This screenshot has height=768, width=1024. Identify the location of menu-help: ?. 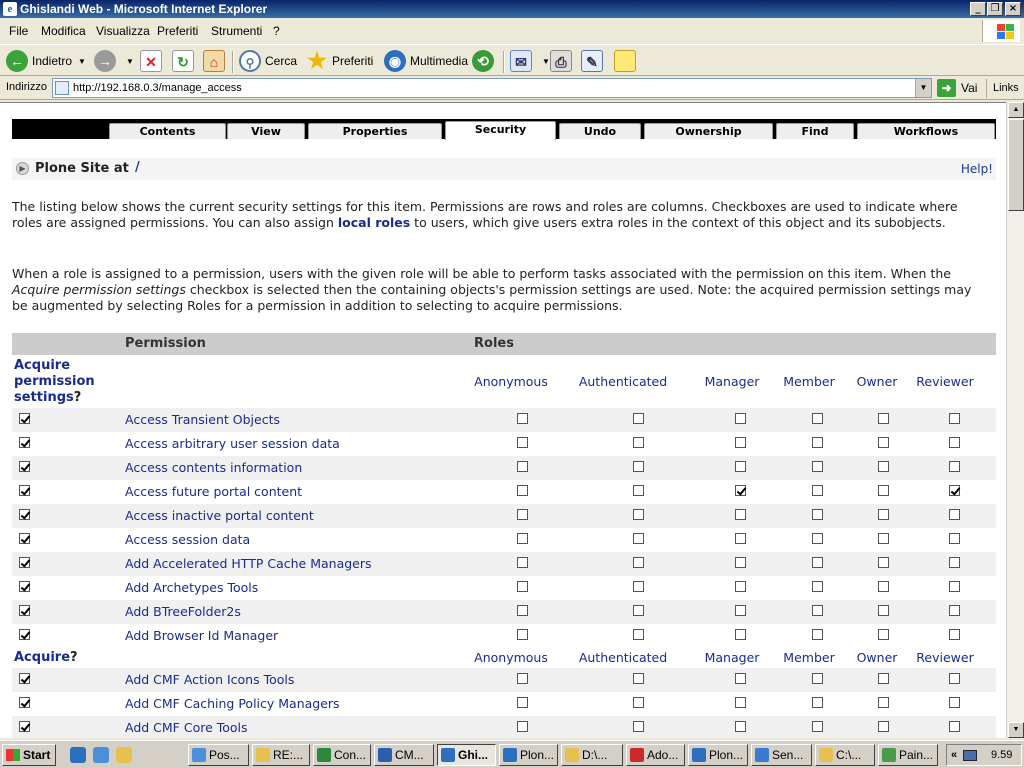
(276, 31).